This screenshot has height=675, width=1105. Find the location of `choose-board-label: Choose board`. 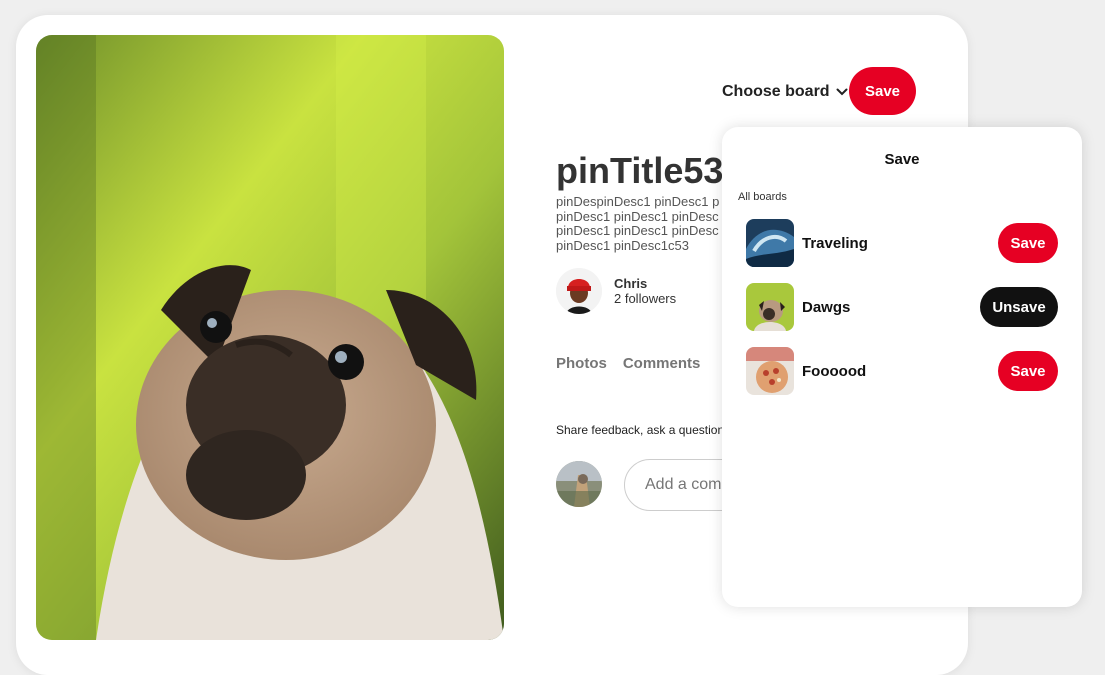

choose-board-label: Choose board is located at coordinates (776, 91).